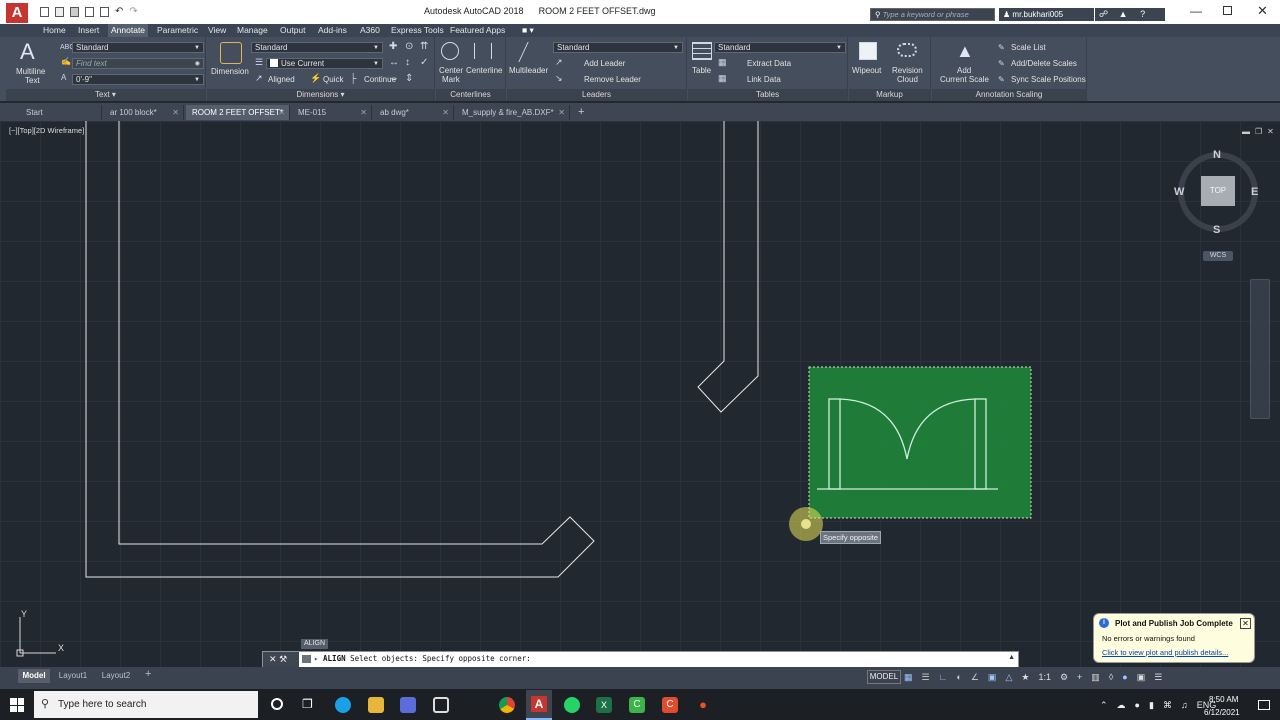 This screenshot has height=720, width=1280. Describe the element at coordinates (1044, 63) in the screenshot. I see `add-delete-scales-button: Add/Delete Scales` at that location.